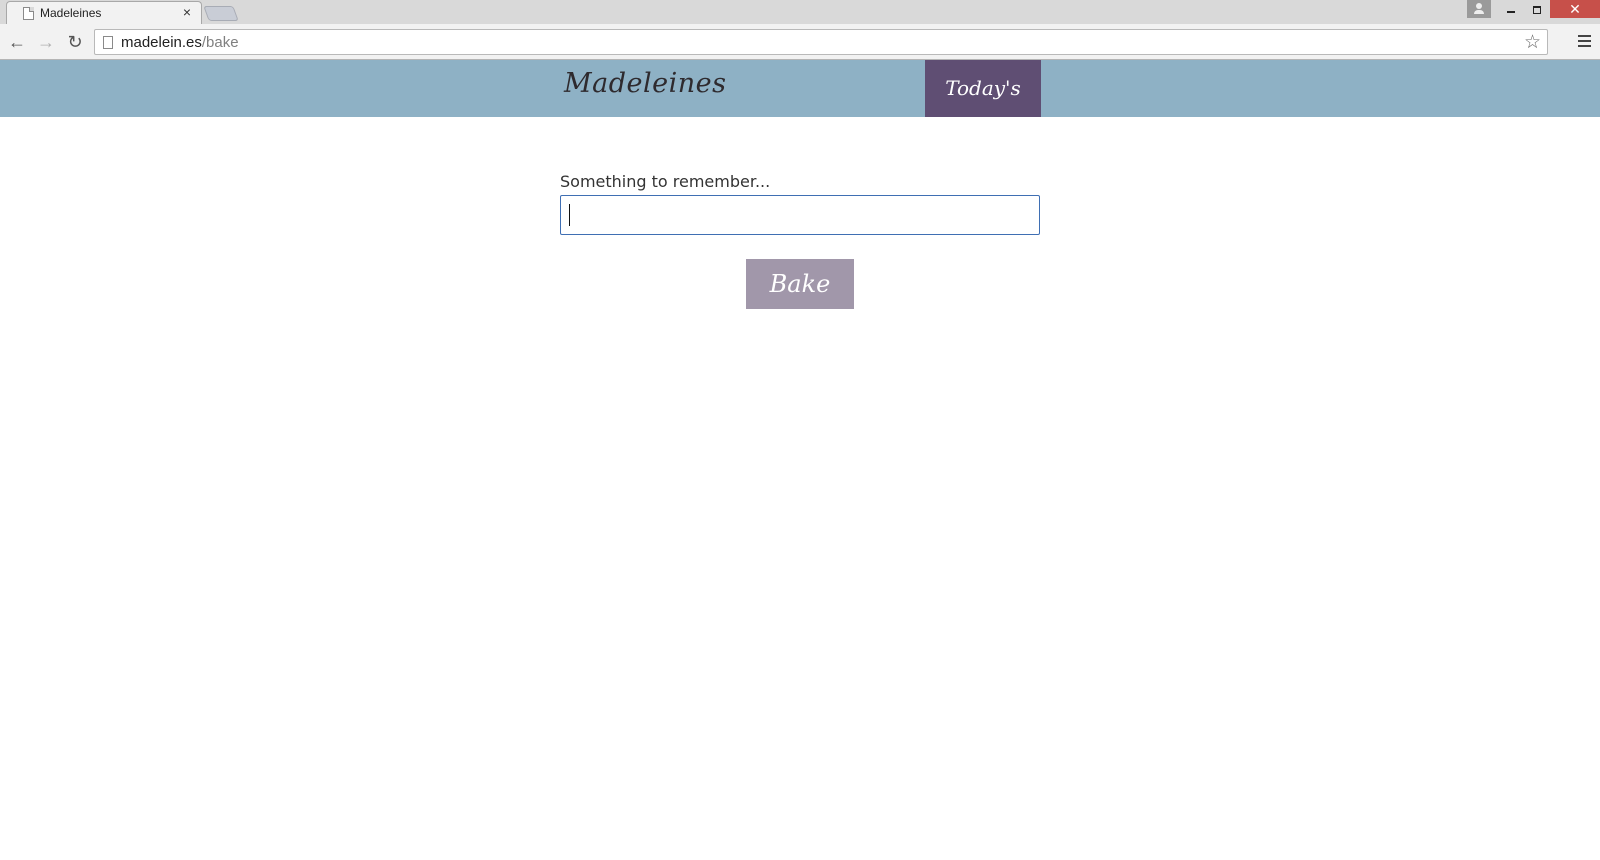  Describe the element at coordinates (187, 12) in the screenshot. I see `tab-close-icon: ×` at that location.